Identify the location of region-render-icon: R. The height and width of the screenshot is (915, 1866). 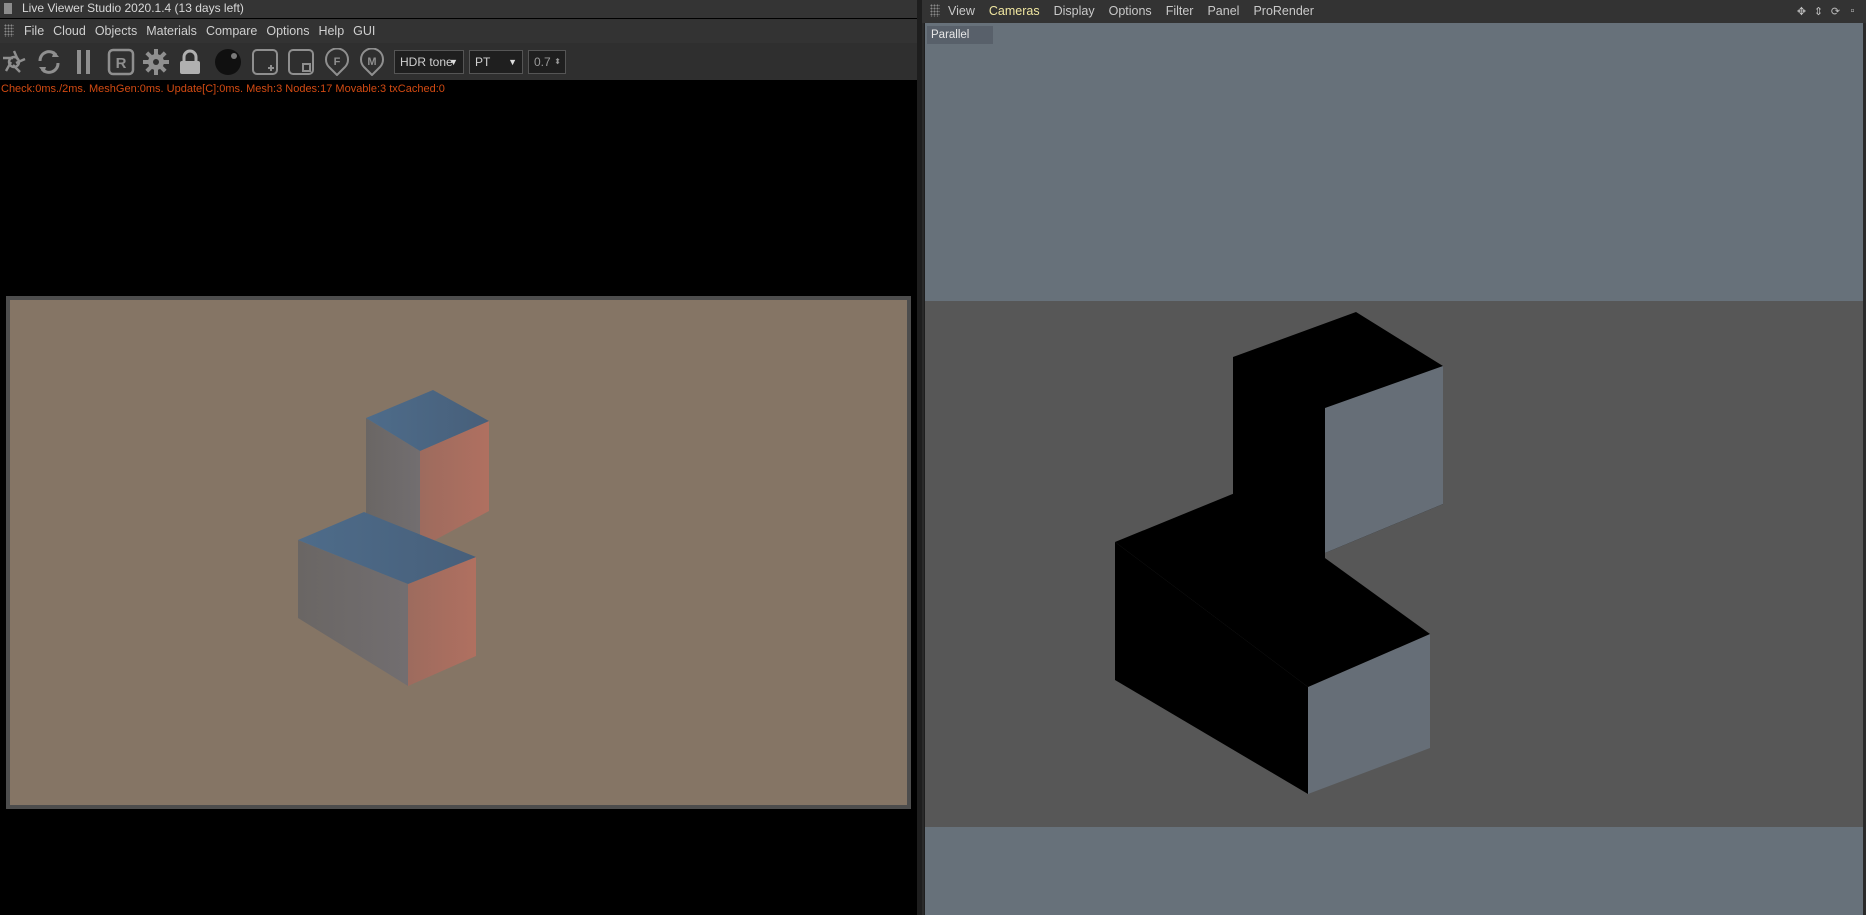
(121, 62).